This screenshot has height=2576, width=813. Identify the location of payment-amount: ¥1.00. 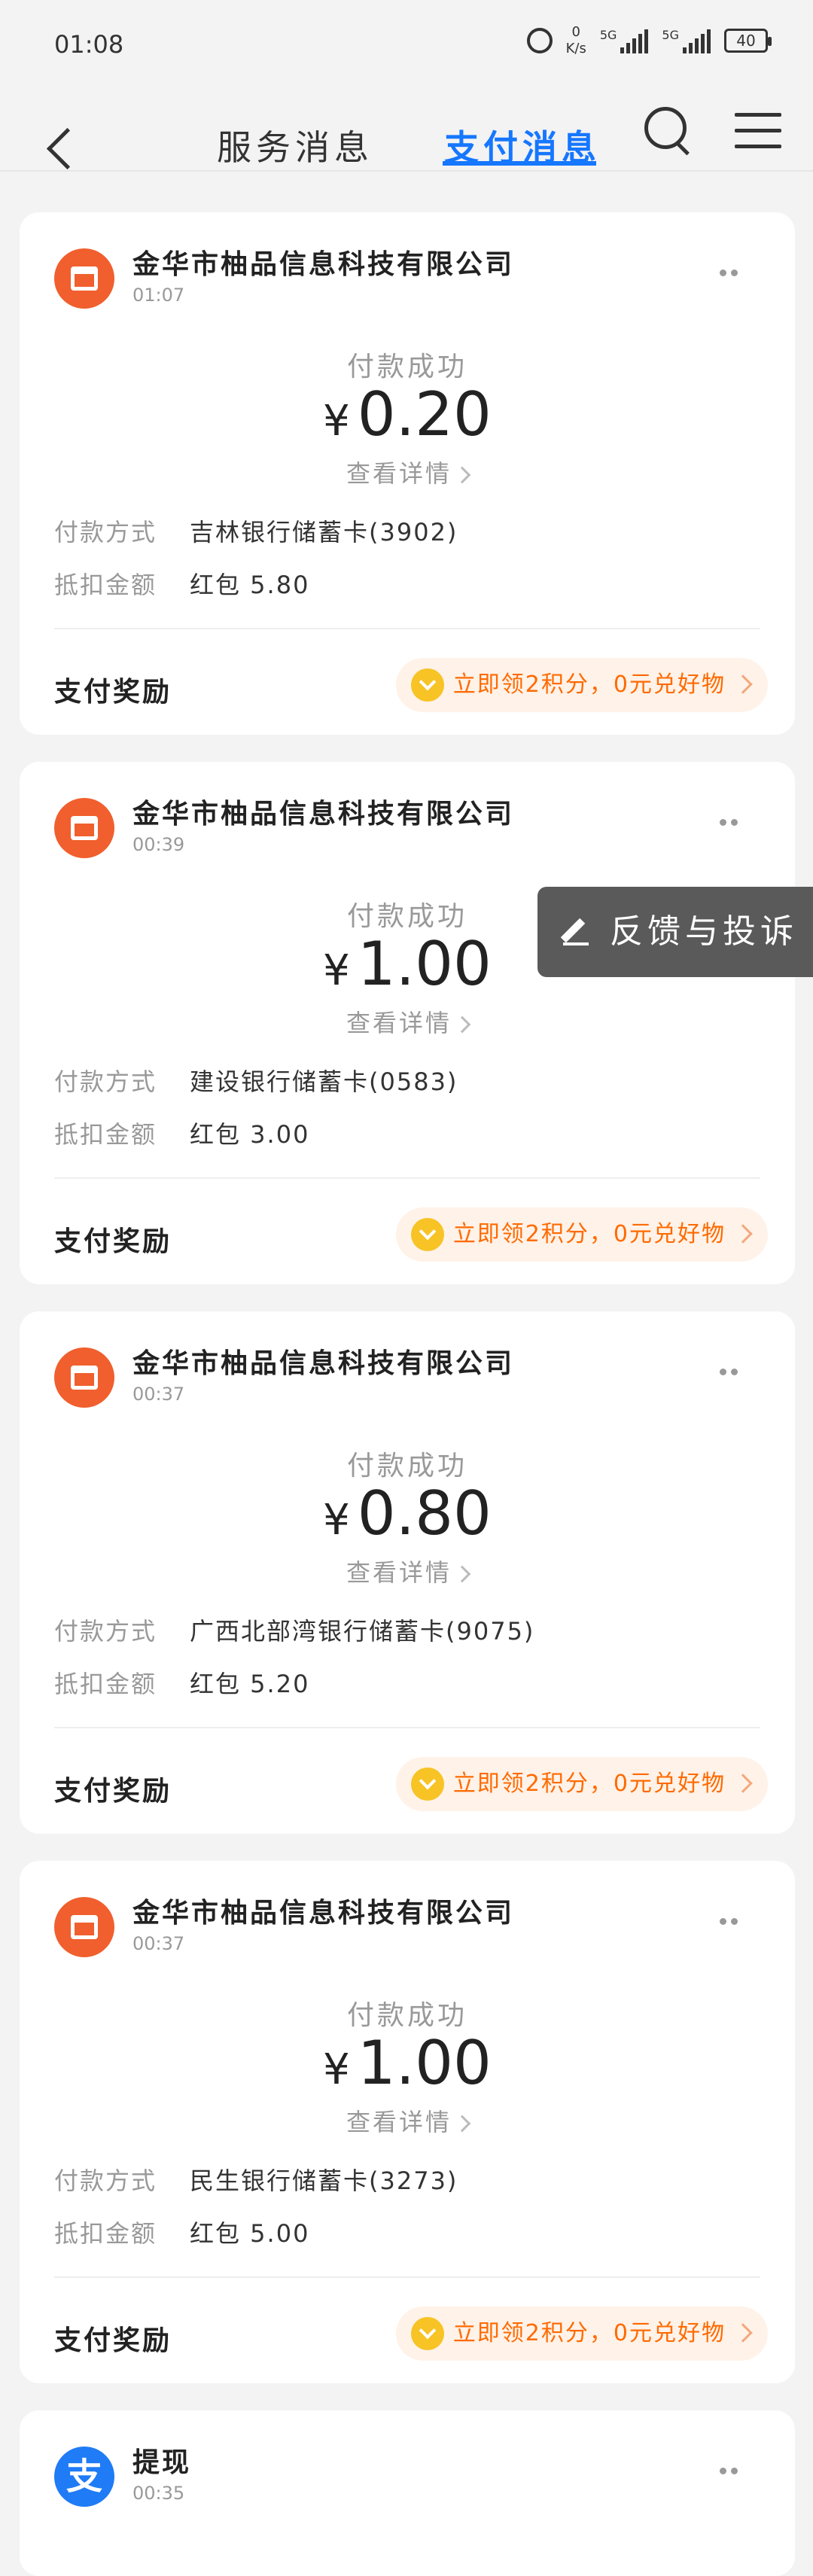
(407, 2063).